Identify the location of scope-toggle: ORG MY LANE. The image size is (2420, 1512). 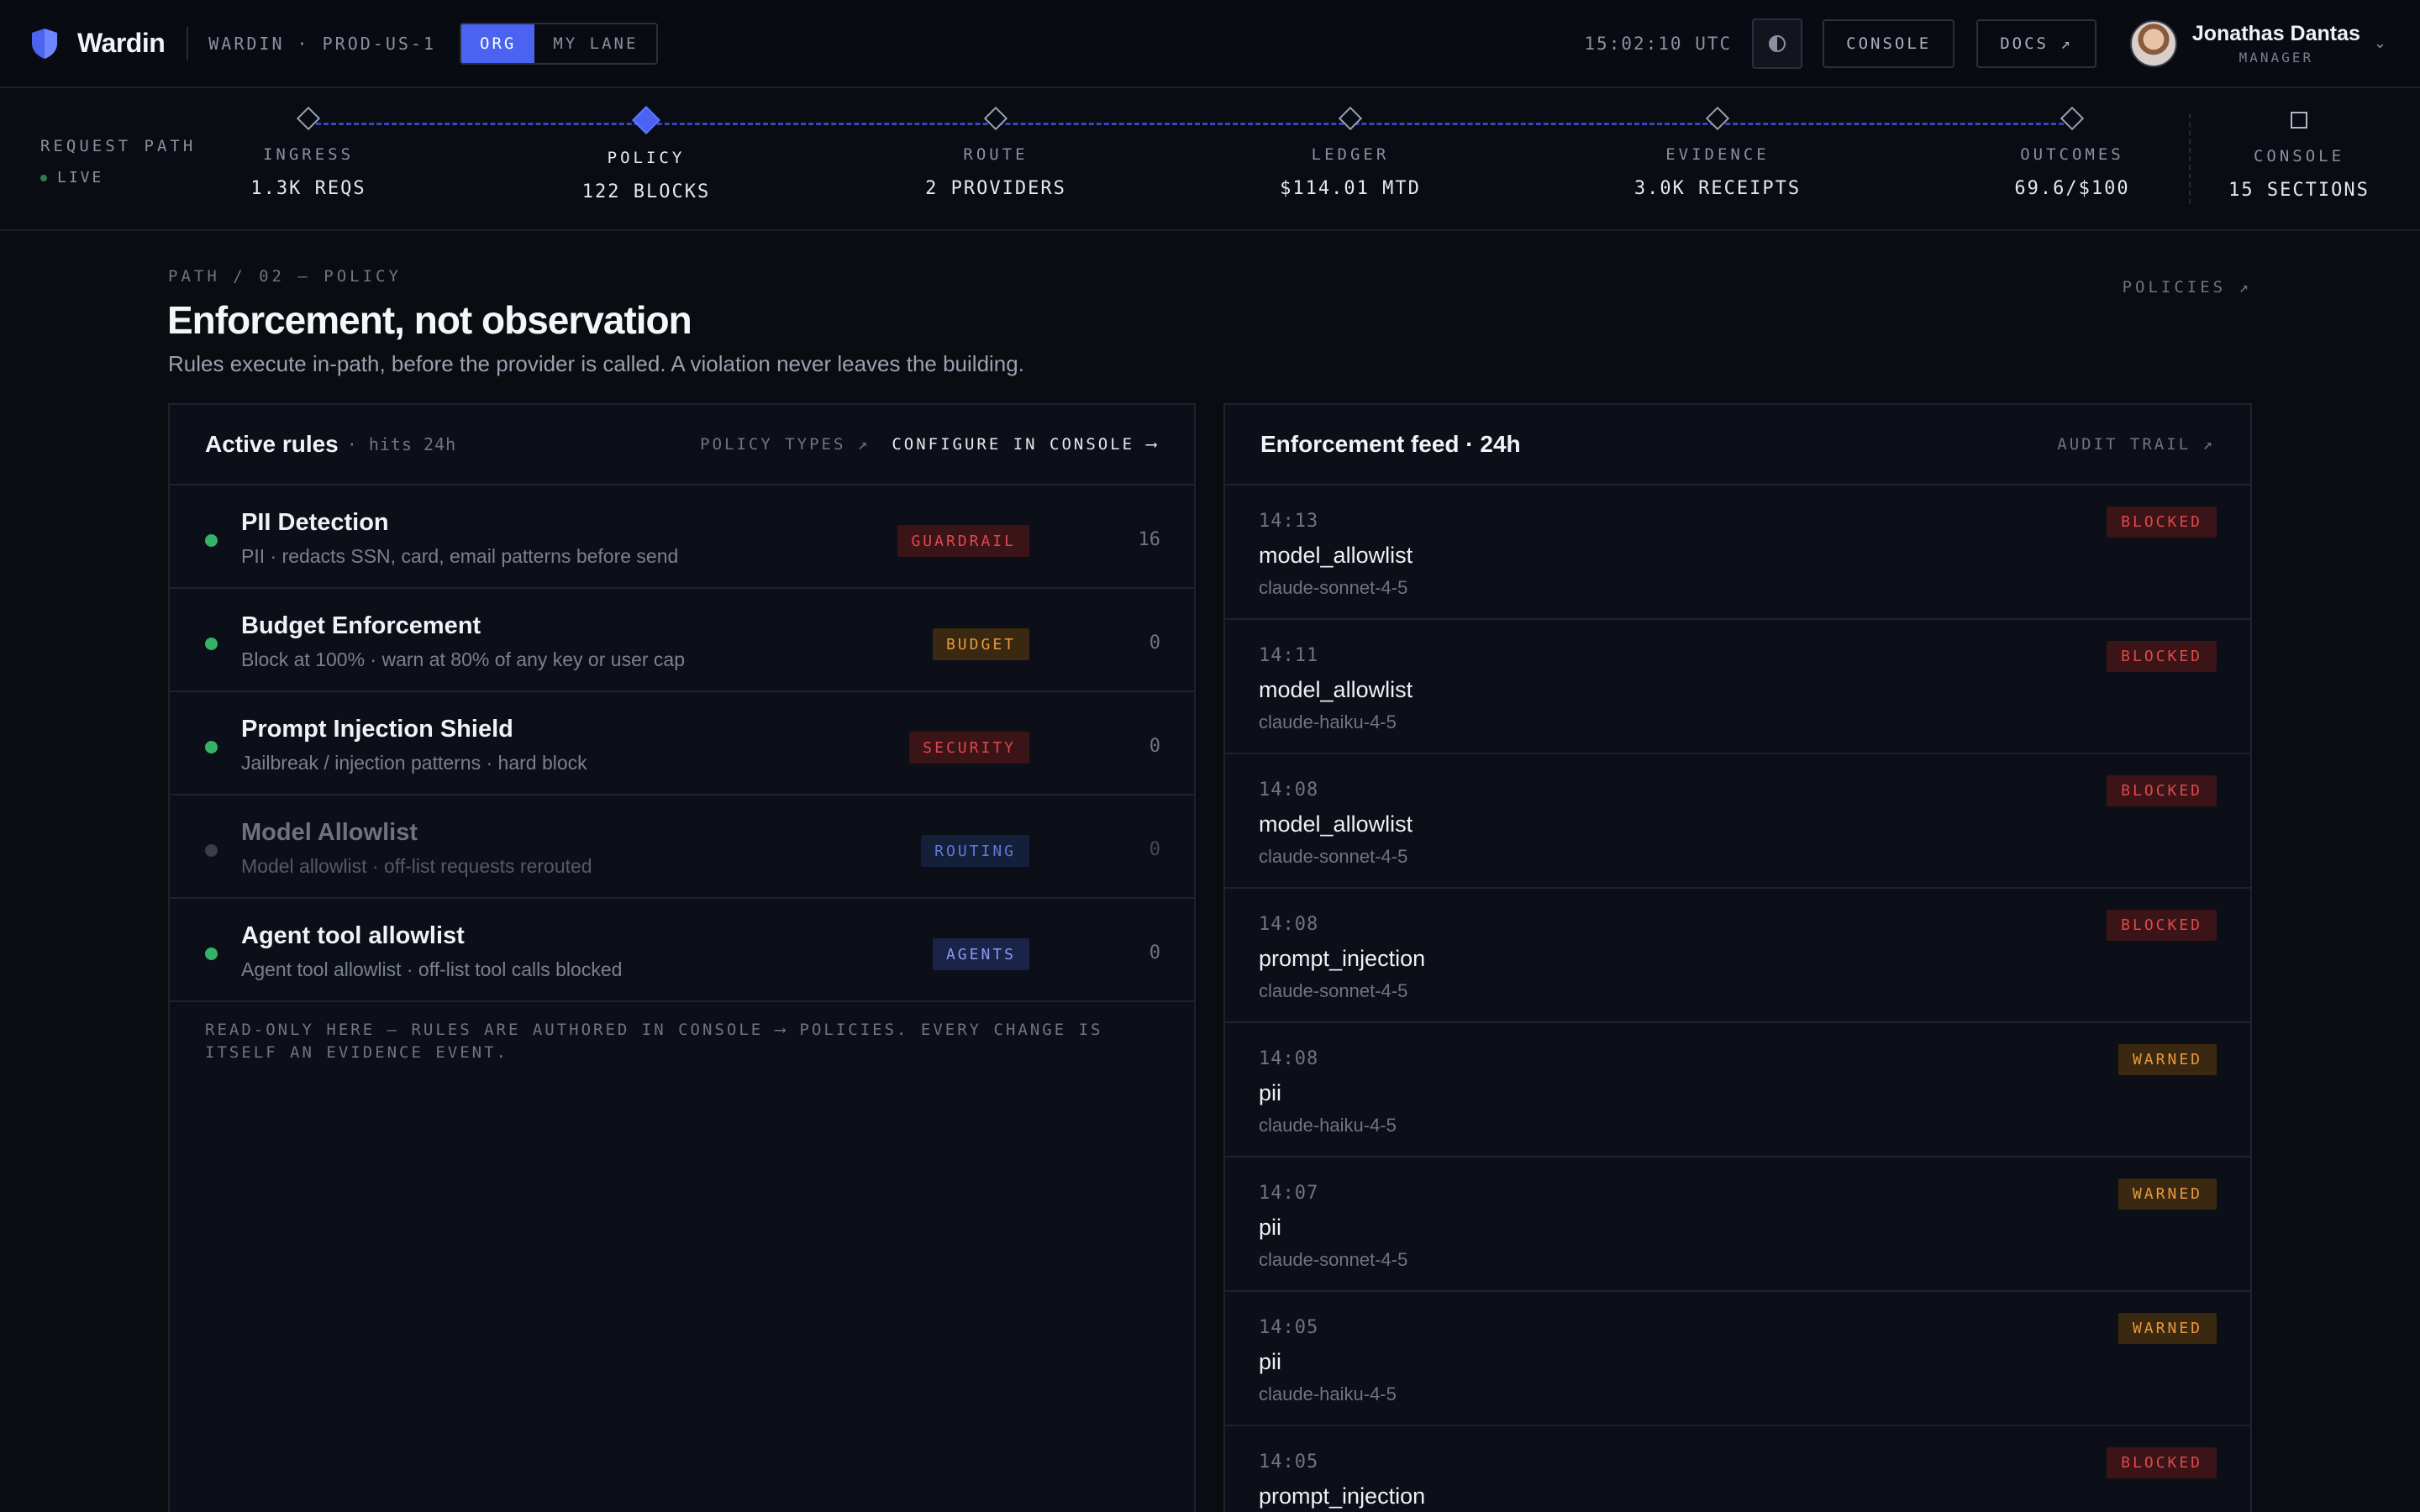
(559, 43).